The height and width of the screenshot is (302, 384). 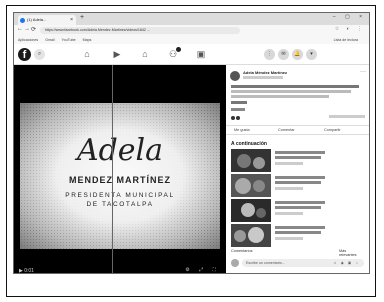 I want to click on facebook-header: f ⌕ ⌂ ▶ ⌂ ⚇ ▣ ⋮ ✉ 🔔 ▾, so click(x=191, y=54).